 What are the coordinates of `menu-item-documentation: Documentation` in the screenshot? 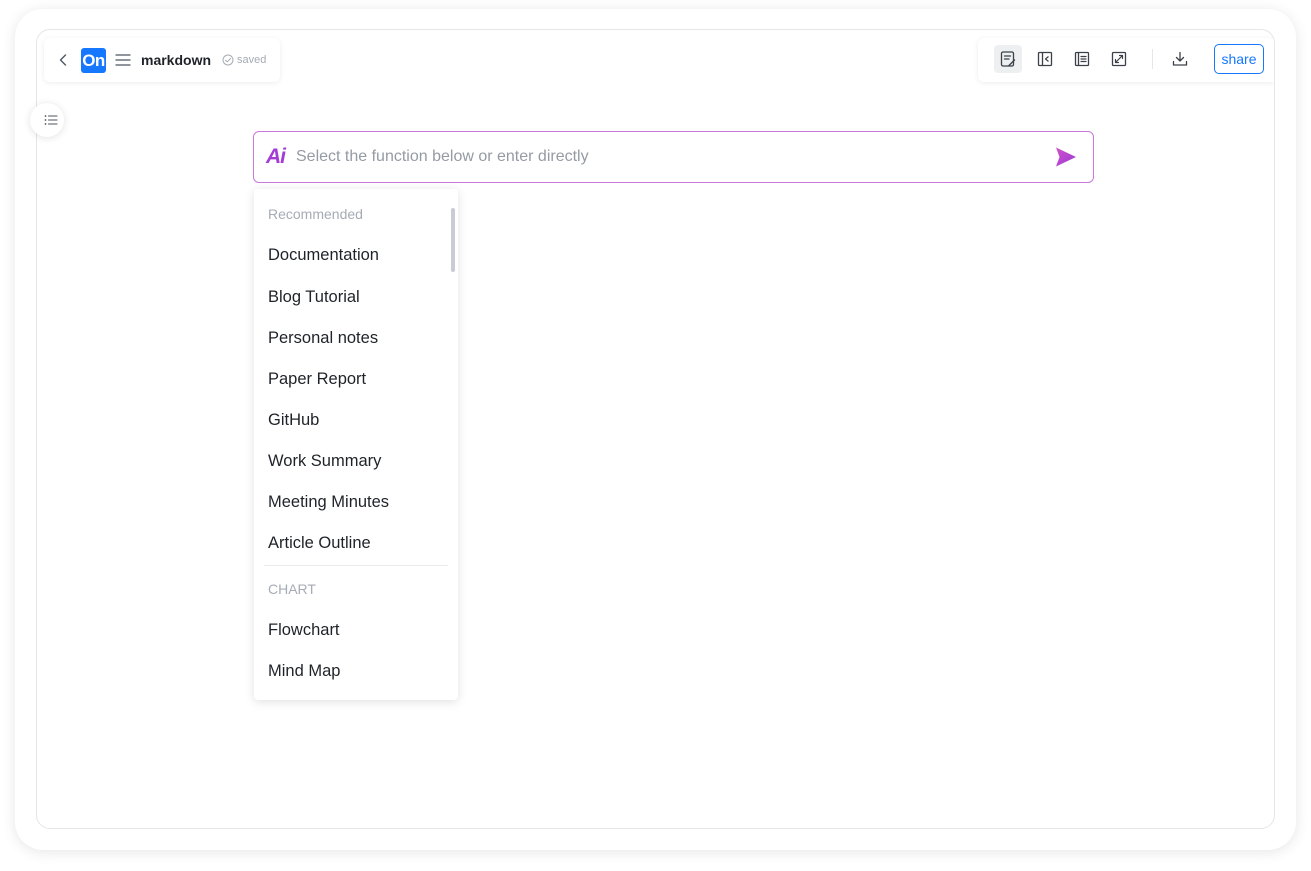 It's located at (358, 255).